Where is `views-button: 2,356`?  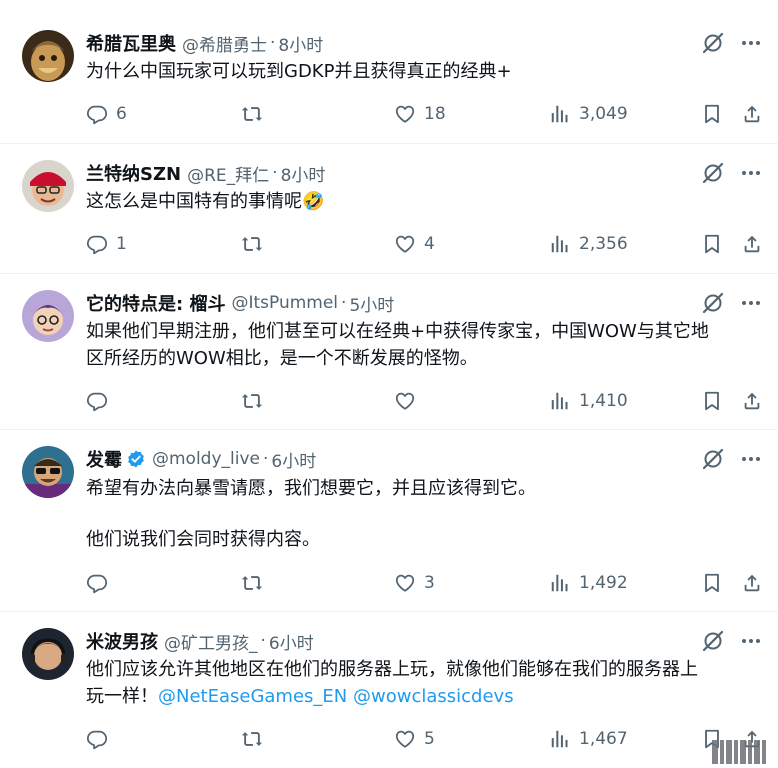
views-button: 2,356 is located at coordinates (588, 244).